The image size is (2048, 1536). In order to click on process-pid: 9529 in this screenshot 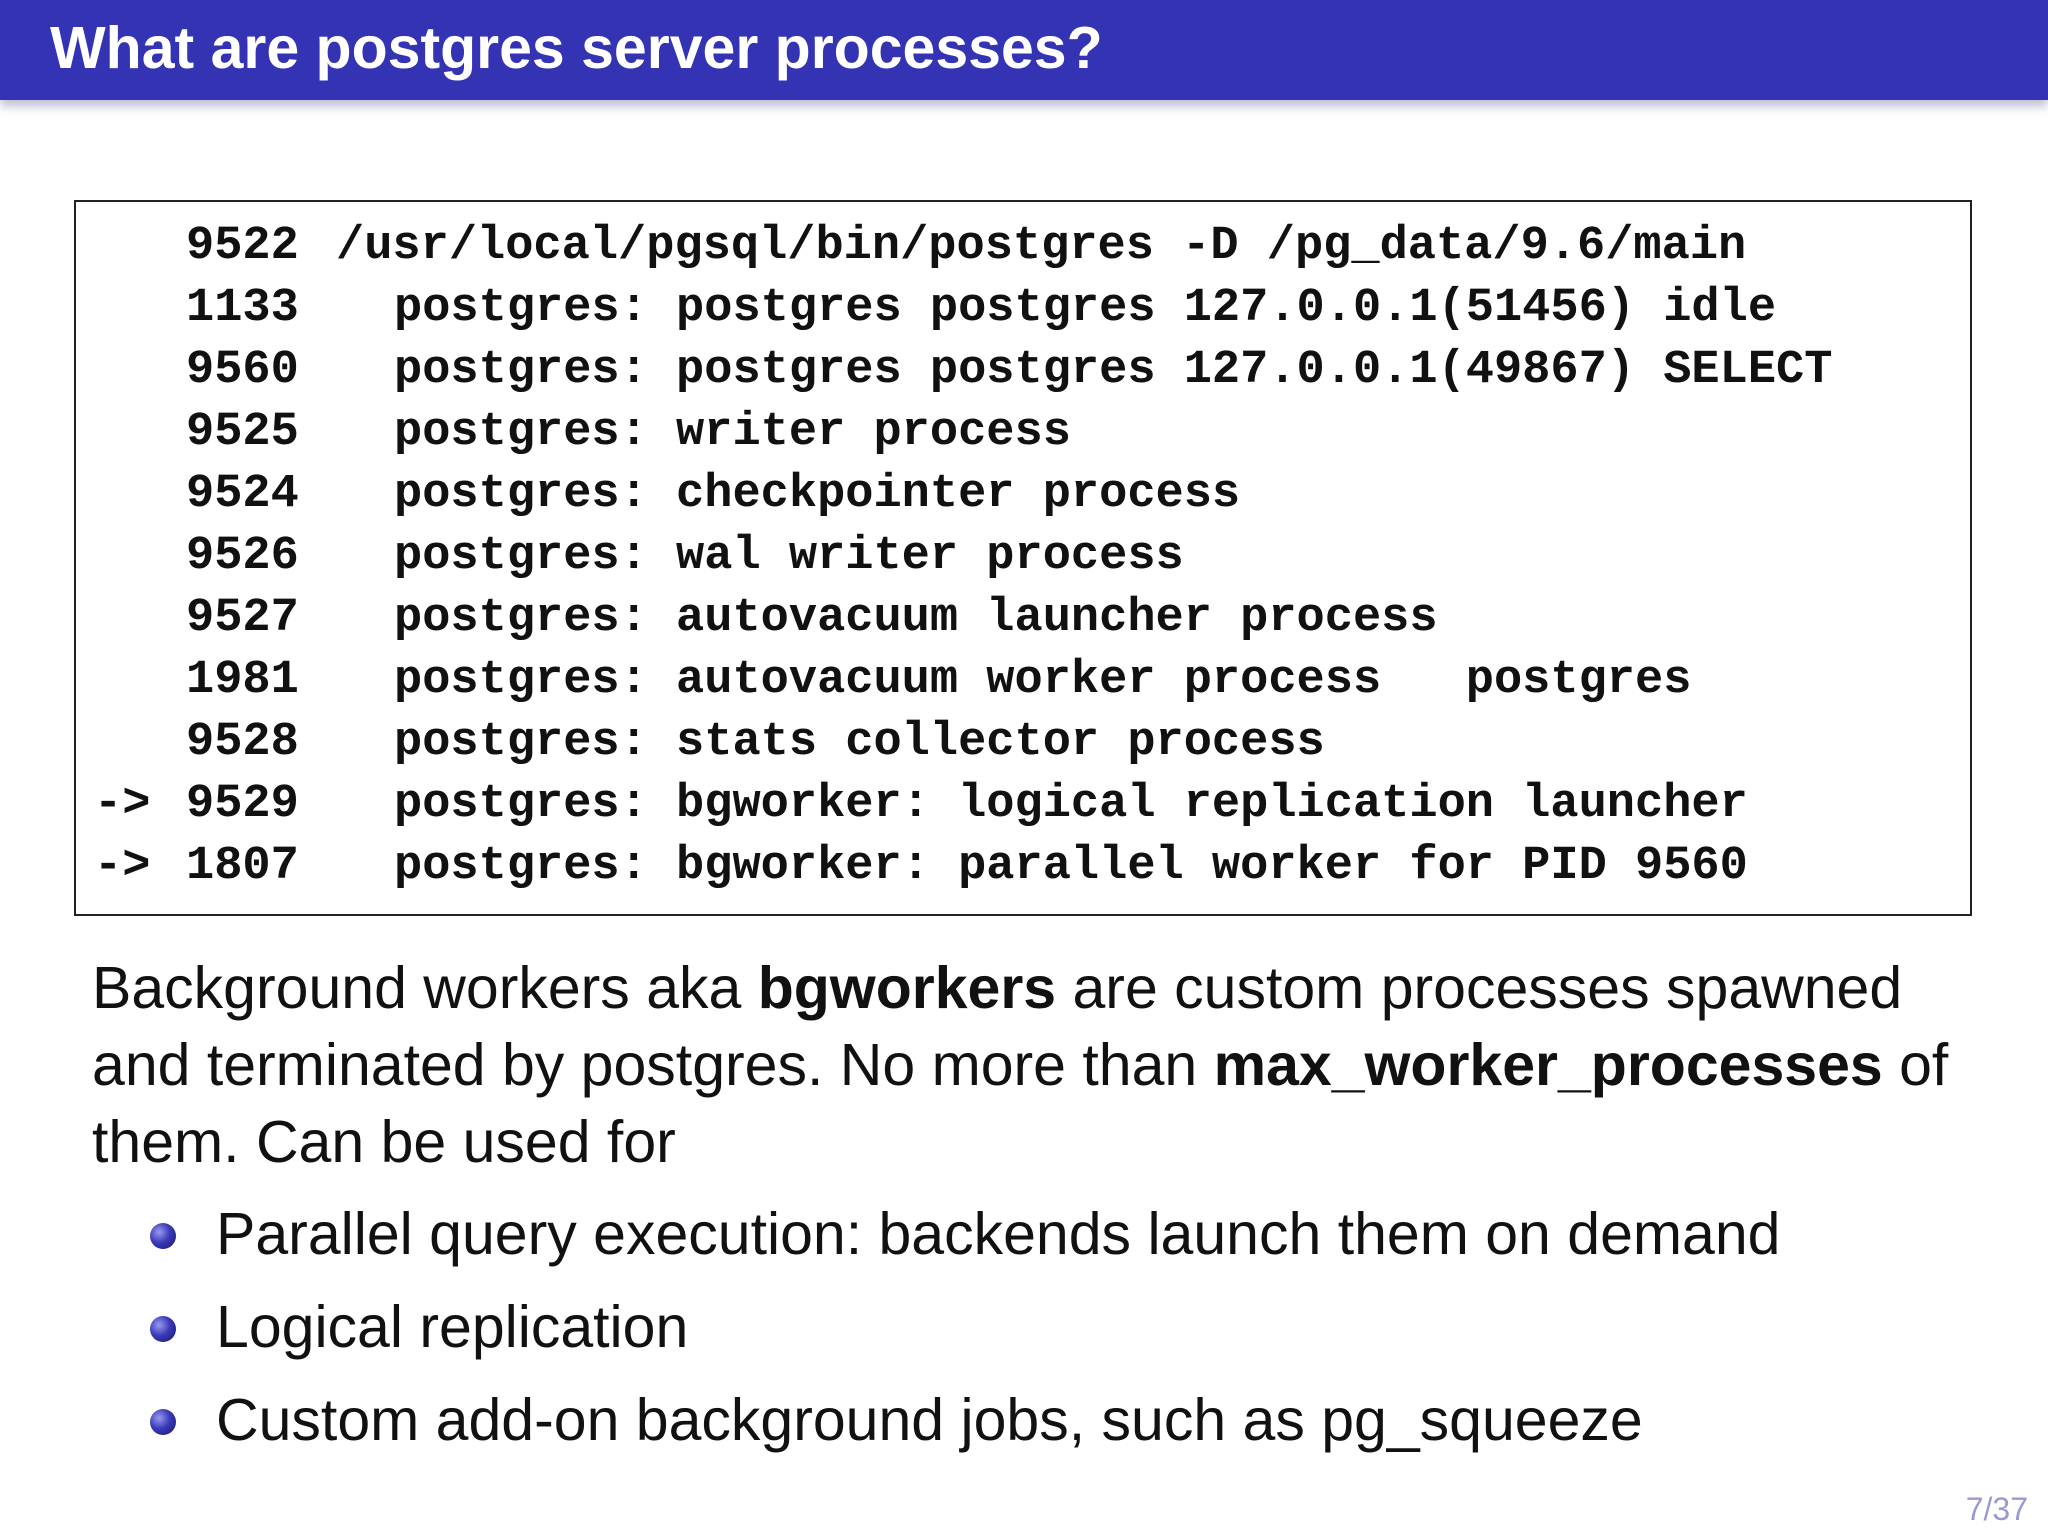, I will do `click(242, 804)`.